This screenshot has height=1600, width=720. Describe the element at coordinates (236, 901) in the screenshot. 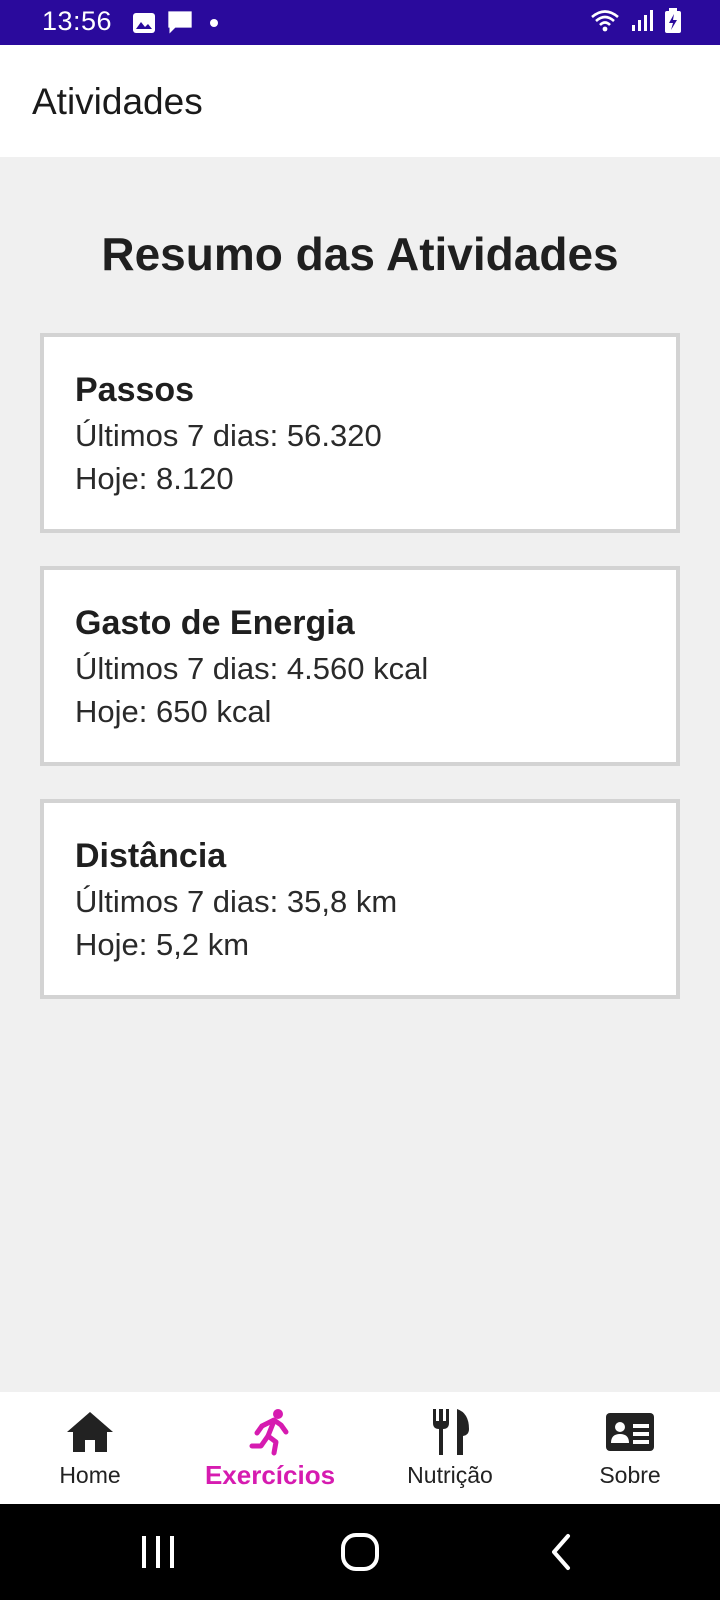

I see `card-last7-value: Últimos 7 dias: 35,8 km` at that location.